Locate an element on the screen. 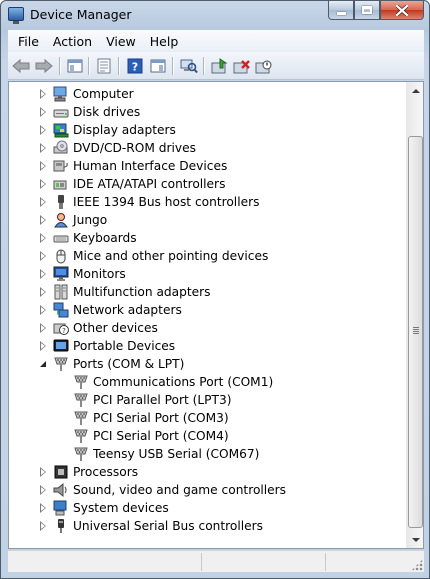 The width and height of the screenshot is (430, 579). tree-category: IEEE 1394 Bus host controllers is located at coordinates (207, 202).